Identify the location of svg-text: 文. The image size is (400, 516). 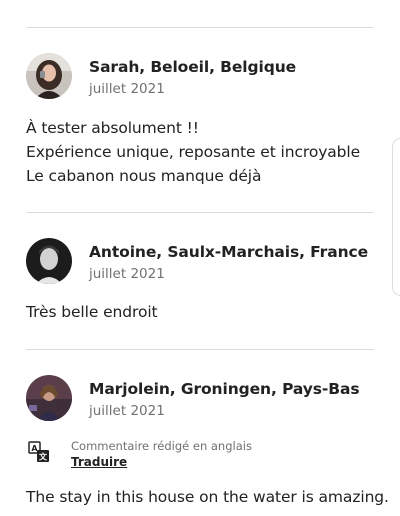
(43, 457).